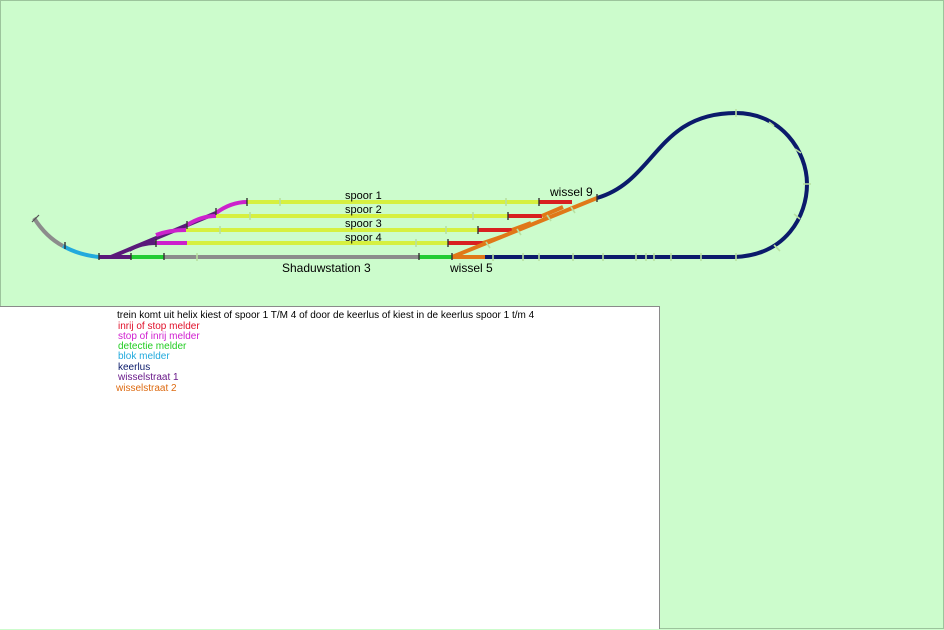  Describe the element at coordinates (48, 232) in the screenshot. I see `helix-entry-track` at that location.